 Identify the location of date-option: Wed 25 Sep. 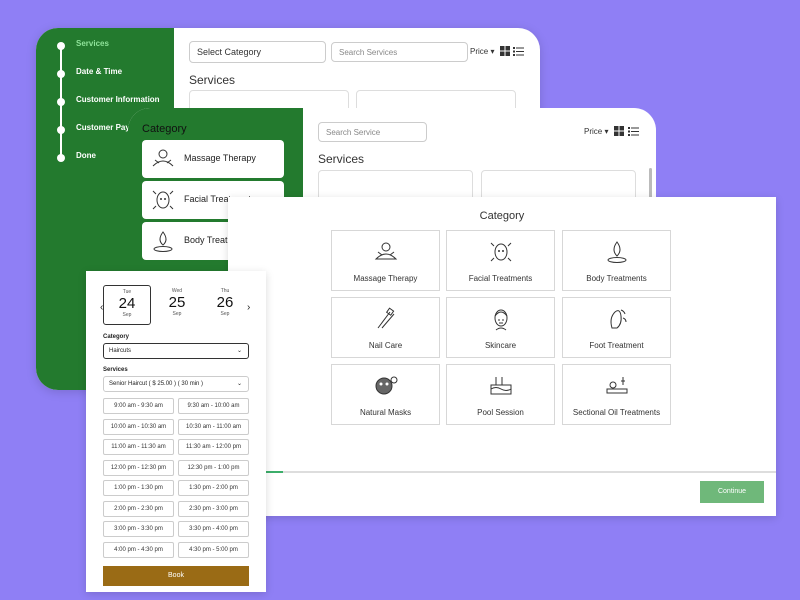
(177, 305).